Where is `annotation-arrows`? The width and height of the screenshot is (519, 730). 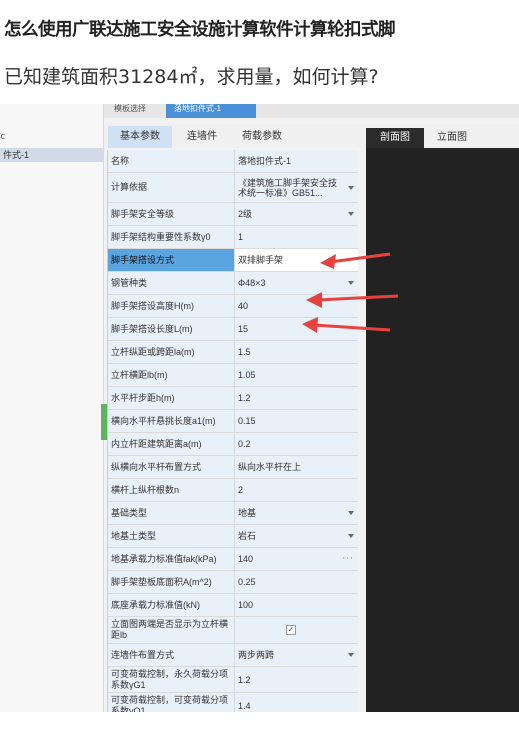 annotation-arrows is located at coordinates (350, 292).